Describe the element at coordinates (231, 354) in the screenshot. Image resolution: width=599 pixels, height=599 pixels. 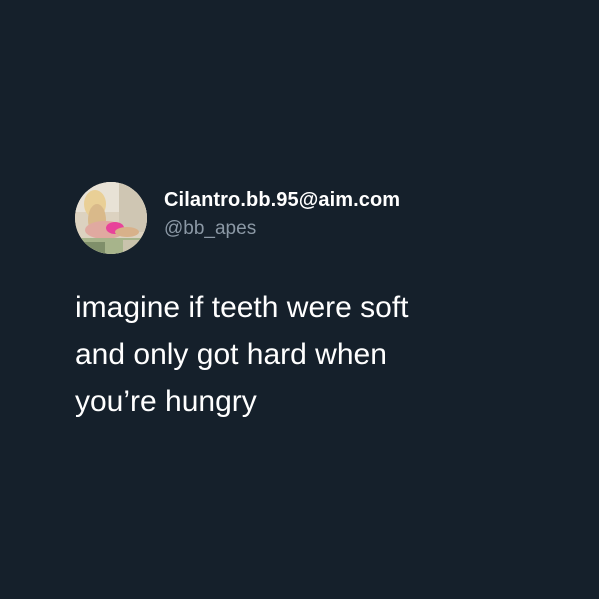
I see `tweet-text-line: and only got hard when` at that location.